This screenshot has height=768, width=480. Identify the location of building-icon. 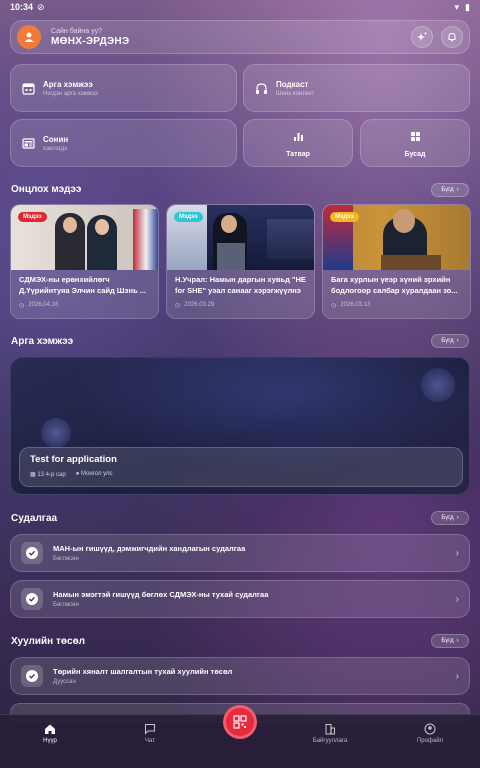
(330, 729).